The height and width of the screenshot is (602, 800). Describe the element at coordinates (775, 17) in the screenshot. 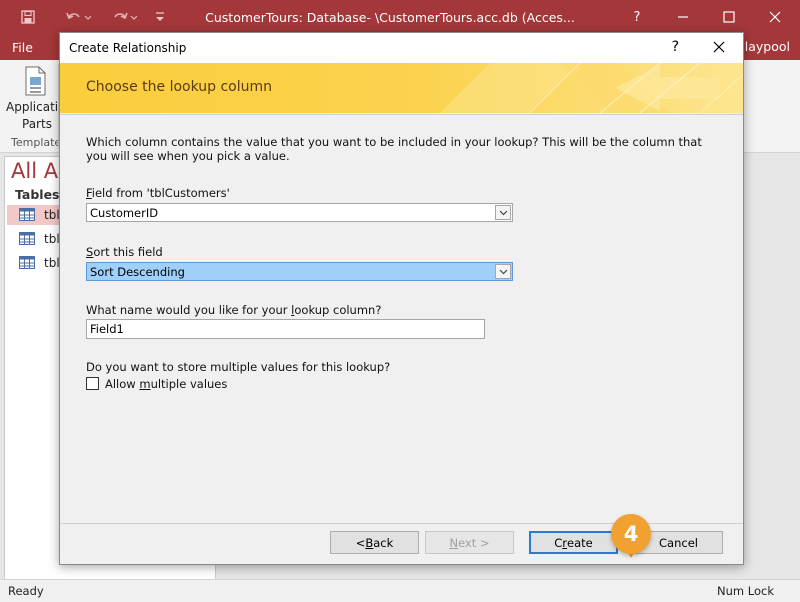

I see `close-icon` at that location.